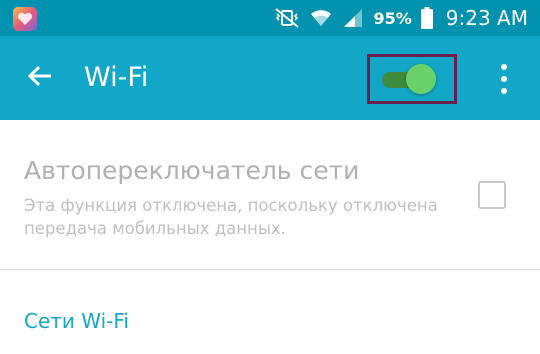 The height and width of the screenshot is (354, 540). I want to click on heart-app-icon, so click(25, 19).